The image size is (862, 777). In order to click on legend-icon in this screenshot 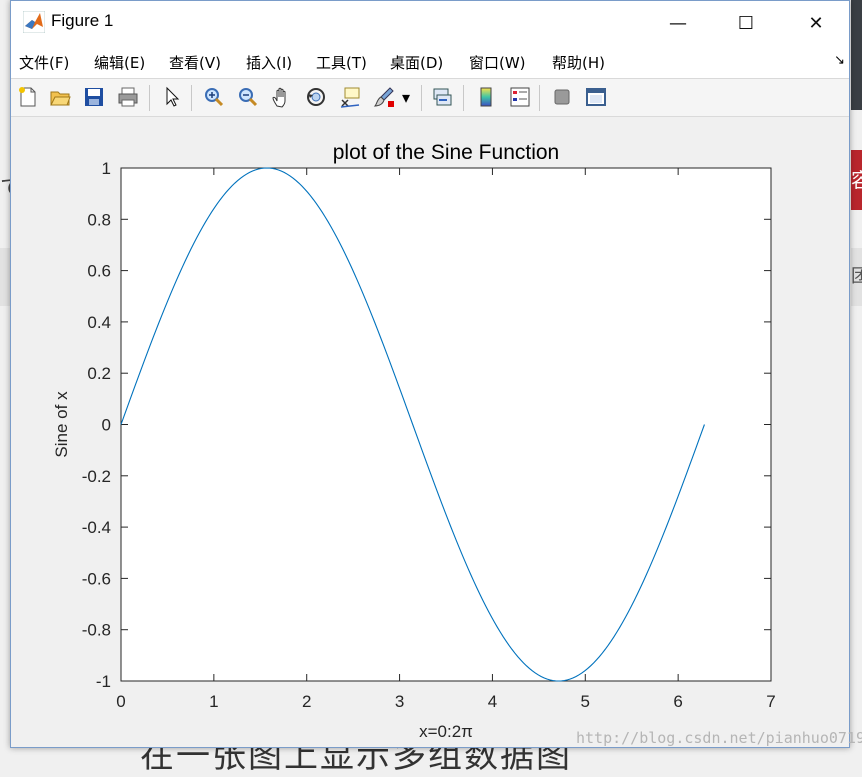, I will do `click(520, 97)`.